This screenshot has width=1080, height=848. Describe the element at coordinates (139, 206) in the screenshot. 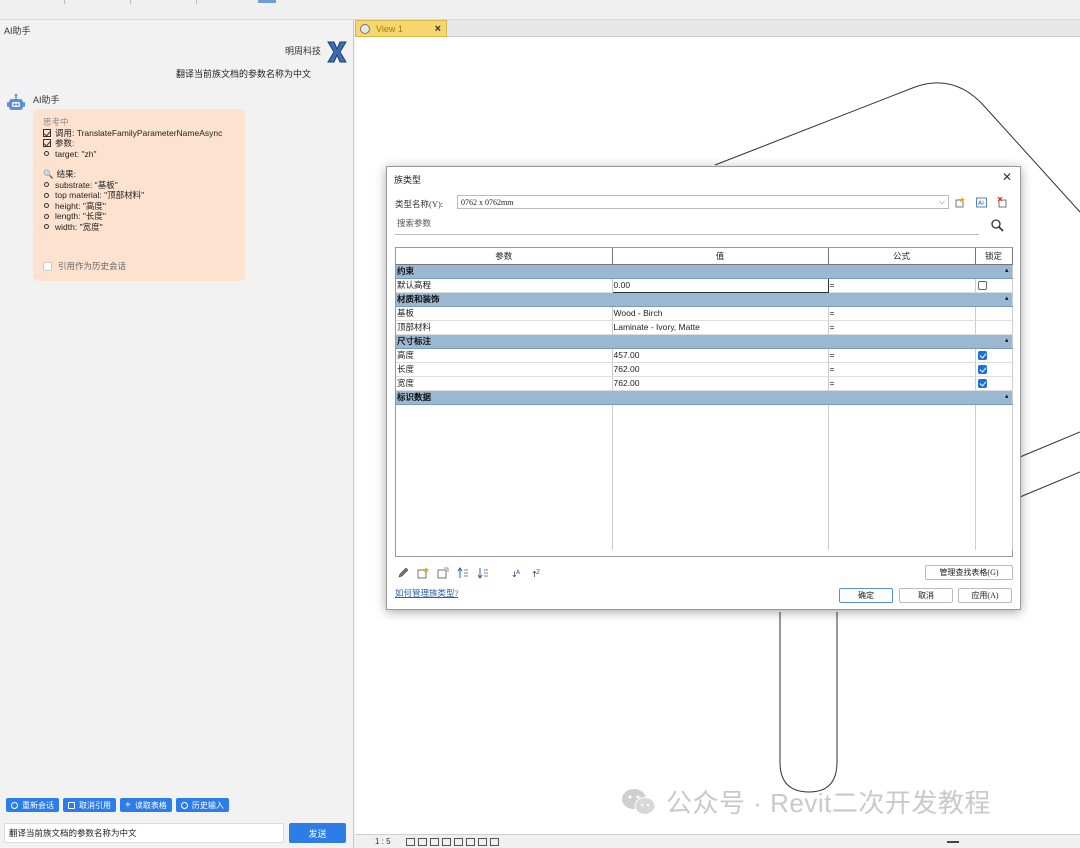

I see `result-item: height: "高度"` at that location.